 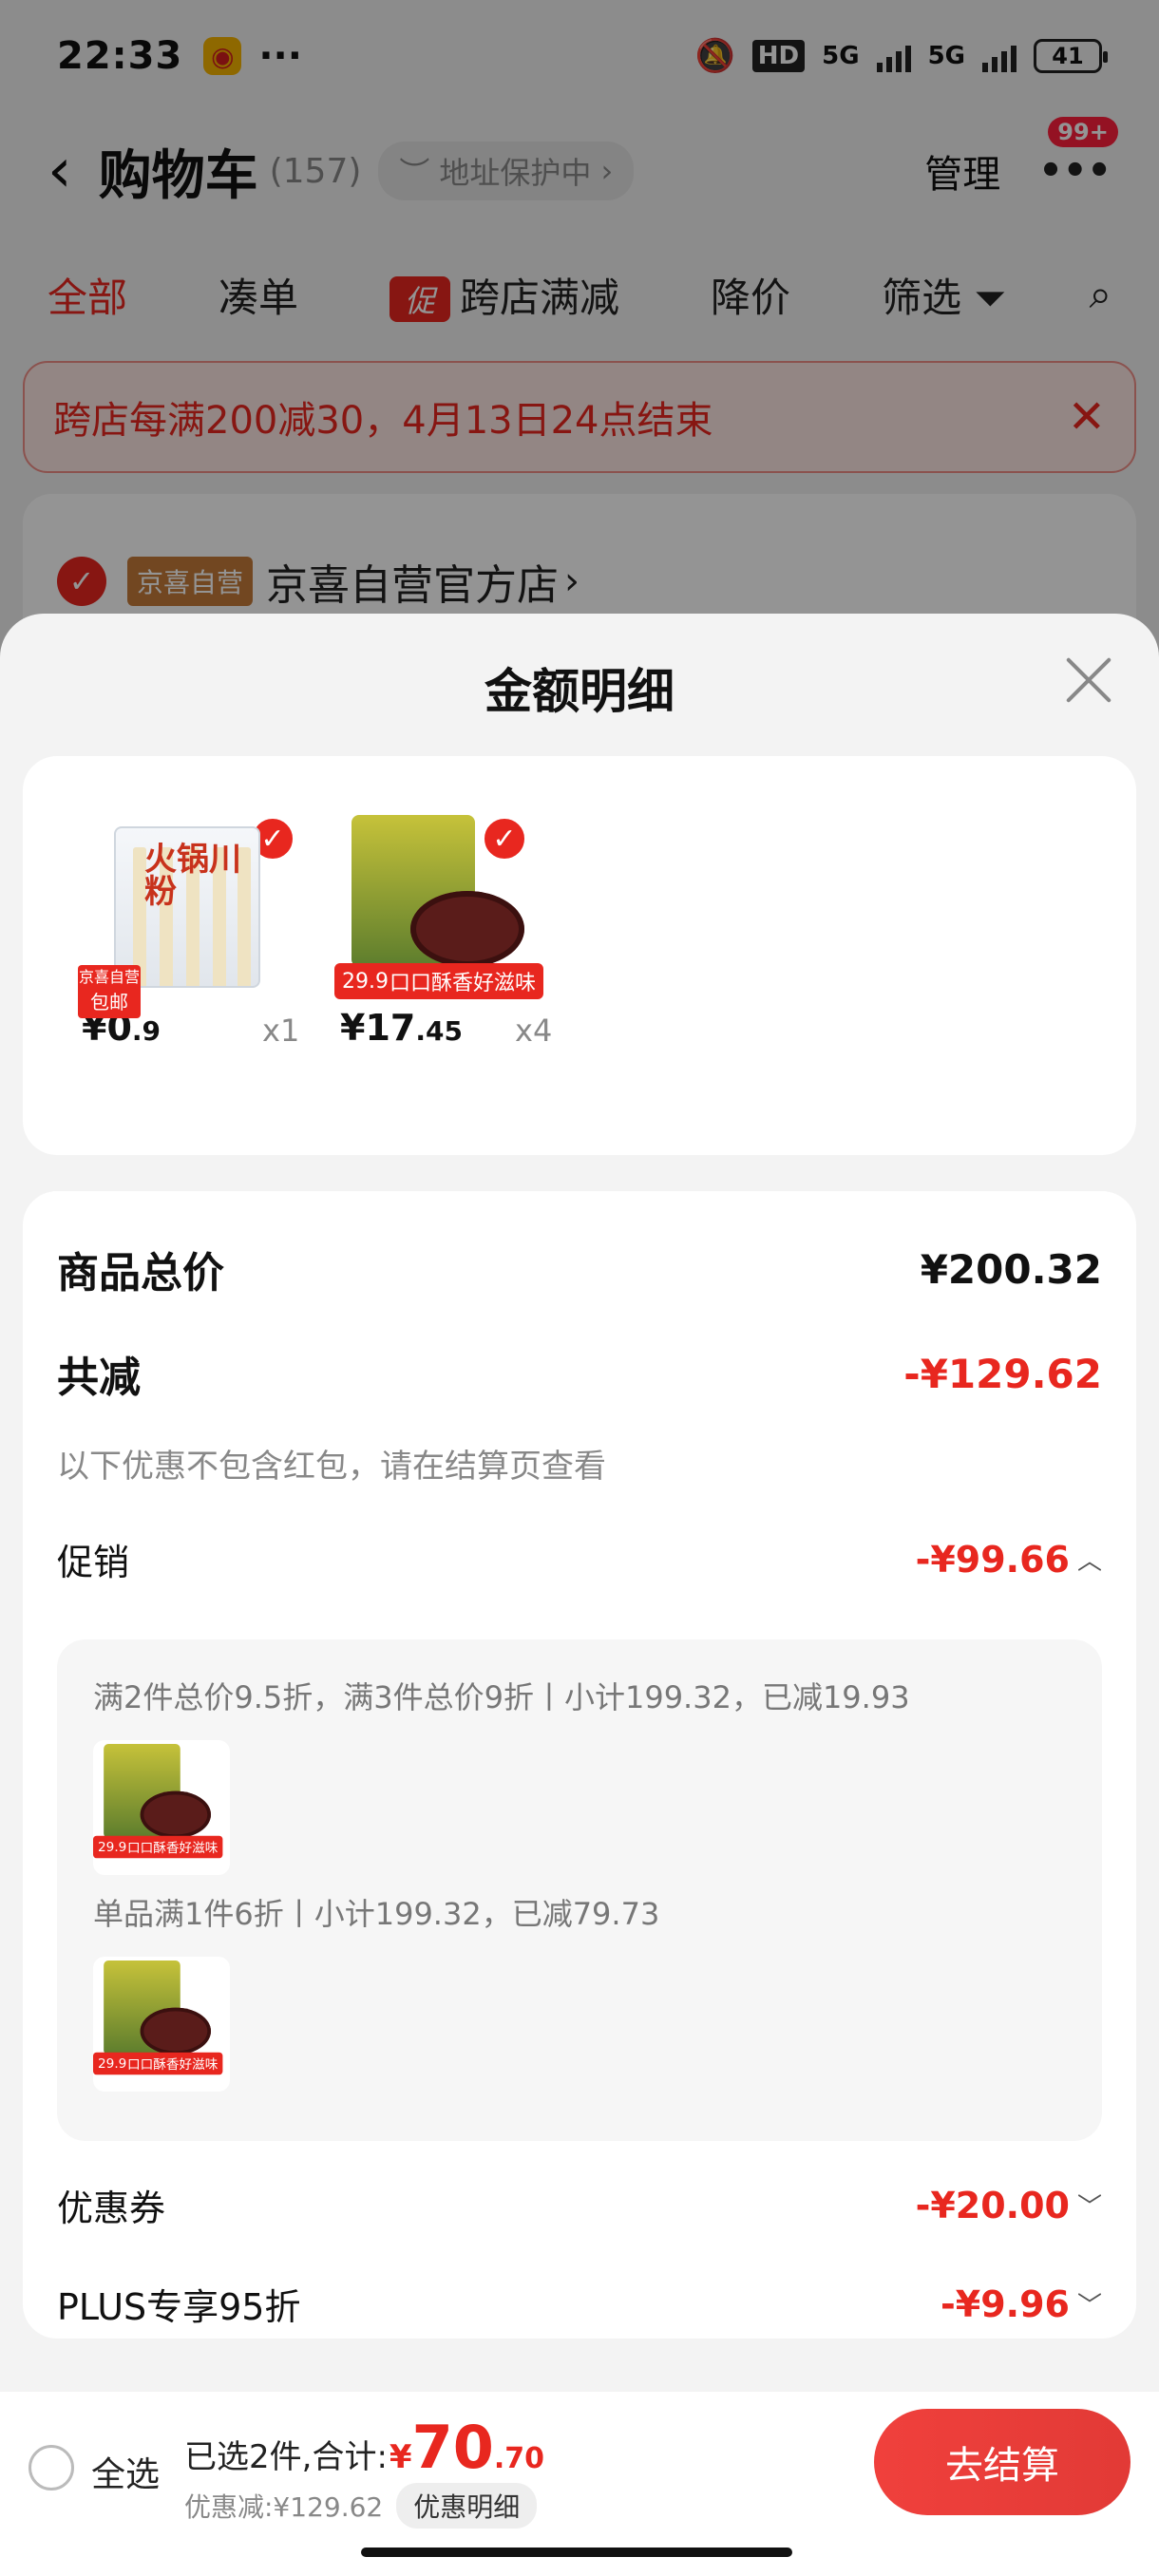 What do you see at coordinates (501, 1697) in the screenshot?
I see `promotion-rule-1: 满2件总价9.5折，满3件总价9折丨小计199.32，已减19.93` at bounding box center [501, 1697].